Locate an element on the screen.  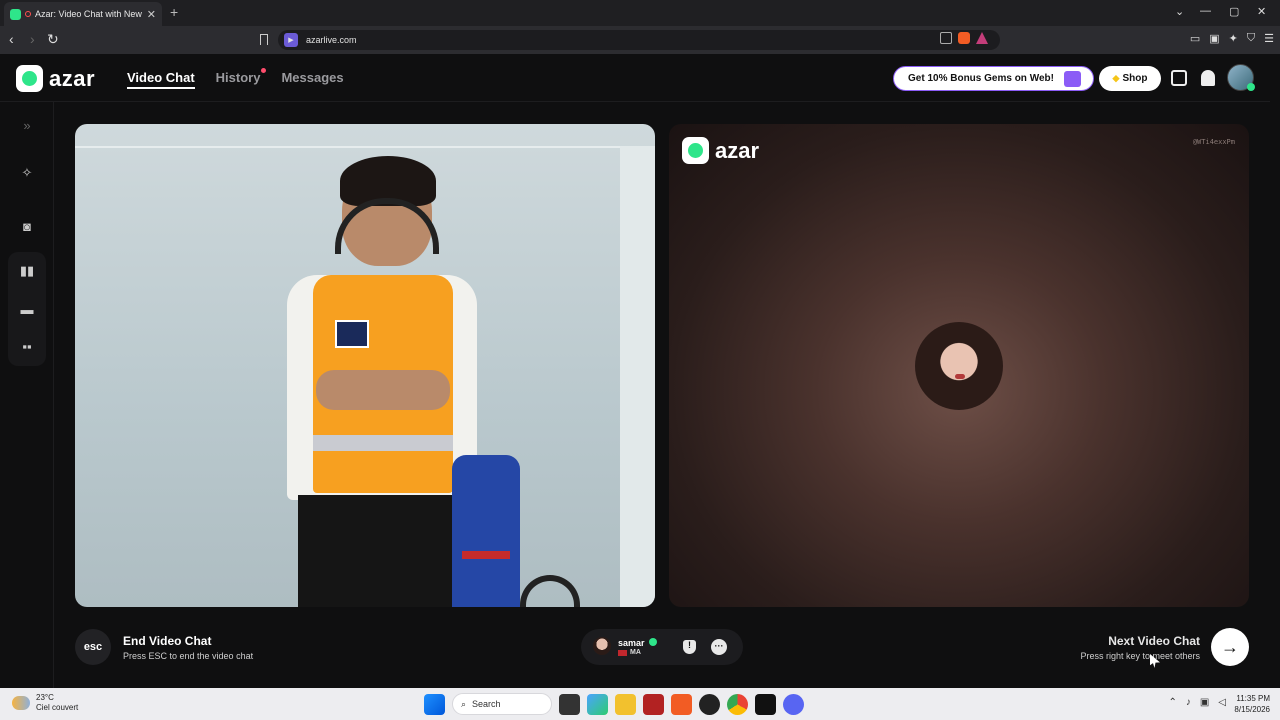
menu-icon: ☰ is located at coordinates (1269, 38).